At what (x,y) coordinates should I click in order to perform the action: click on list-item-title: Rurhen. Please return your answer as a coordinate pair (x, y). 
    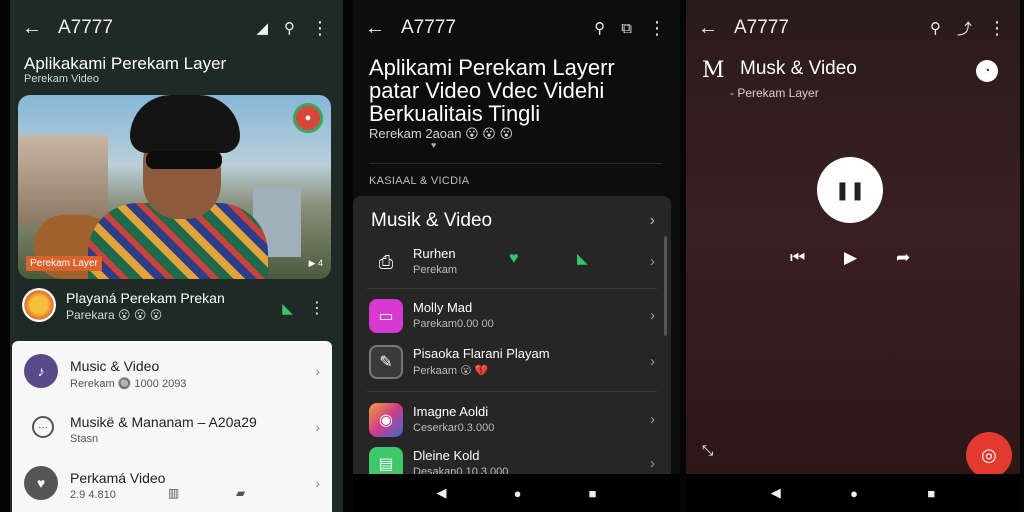
    Looking at the image, I should click on (434, 253).